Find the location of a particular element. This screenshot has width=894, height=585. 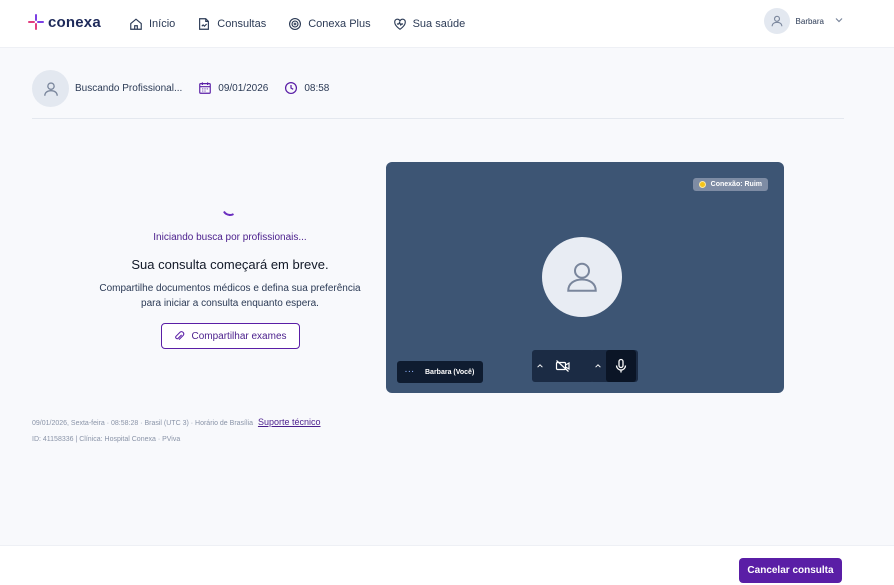

camera-options-button is located at coordinates (540, 366).